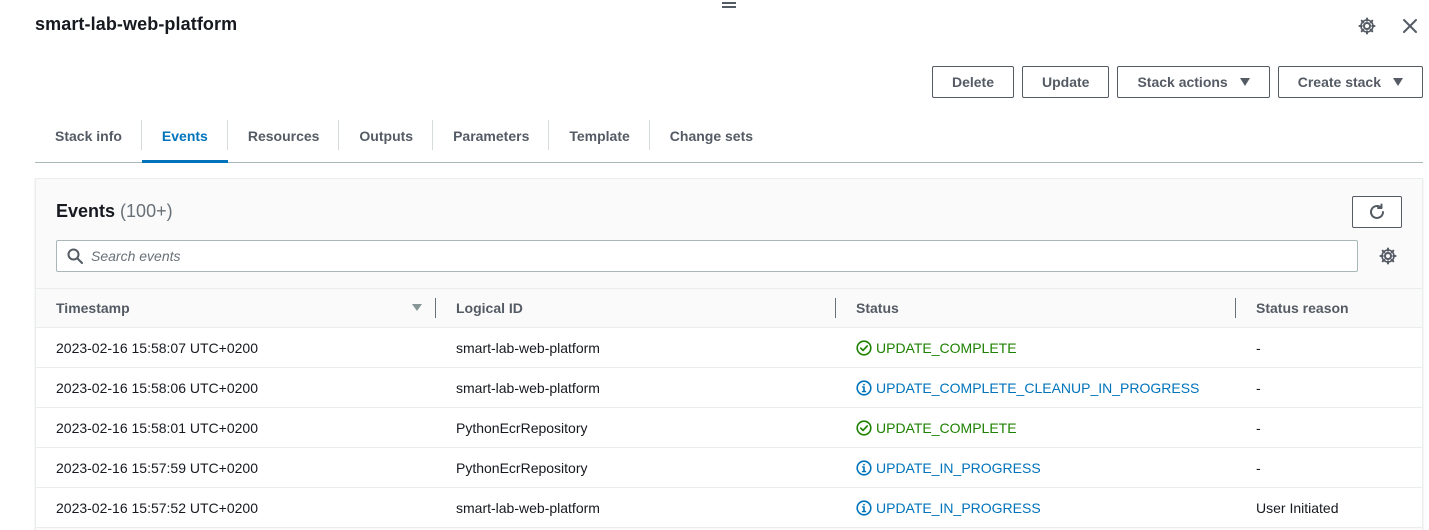  What do you see at coordinates (877, 308) in the screenshot?
I see `column-label: Status` at bounding box center [877, 308].